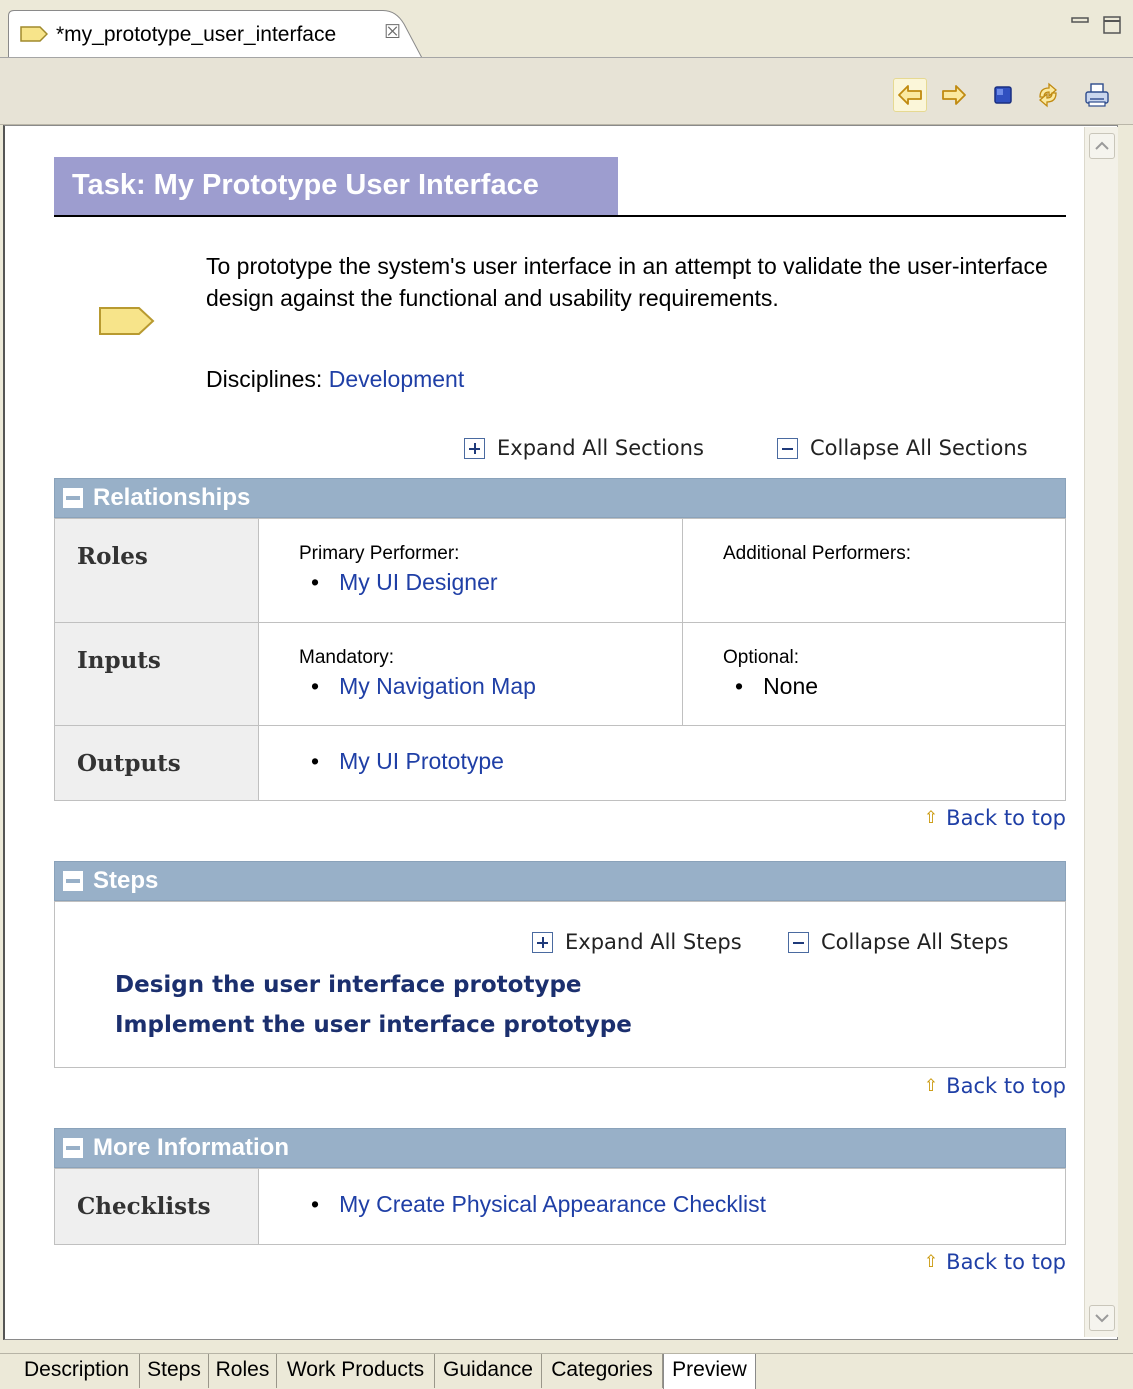 The image size is (1133, 1389). What do you see at coordinates (600, 448) in the screenshot?
I see `expand-all-sections-label: Expand All Sections` at bounding box center [600, 448].